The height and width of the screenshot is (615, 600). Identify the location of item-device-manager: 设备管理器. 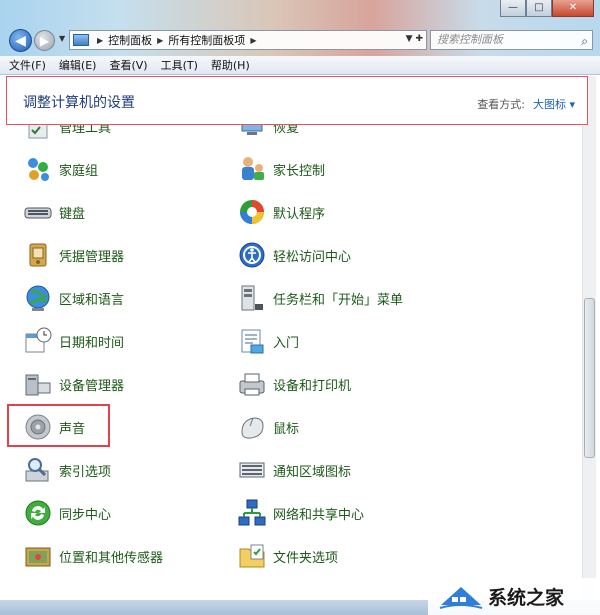
(73, 384).